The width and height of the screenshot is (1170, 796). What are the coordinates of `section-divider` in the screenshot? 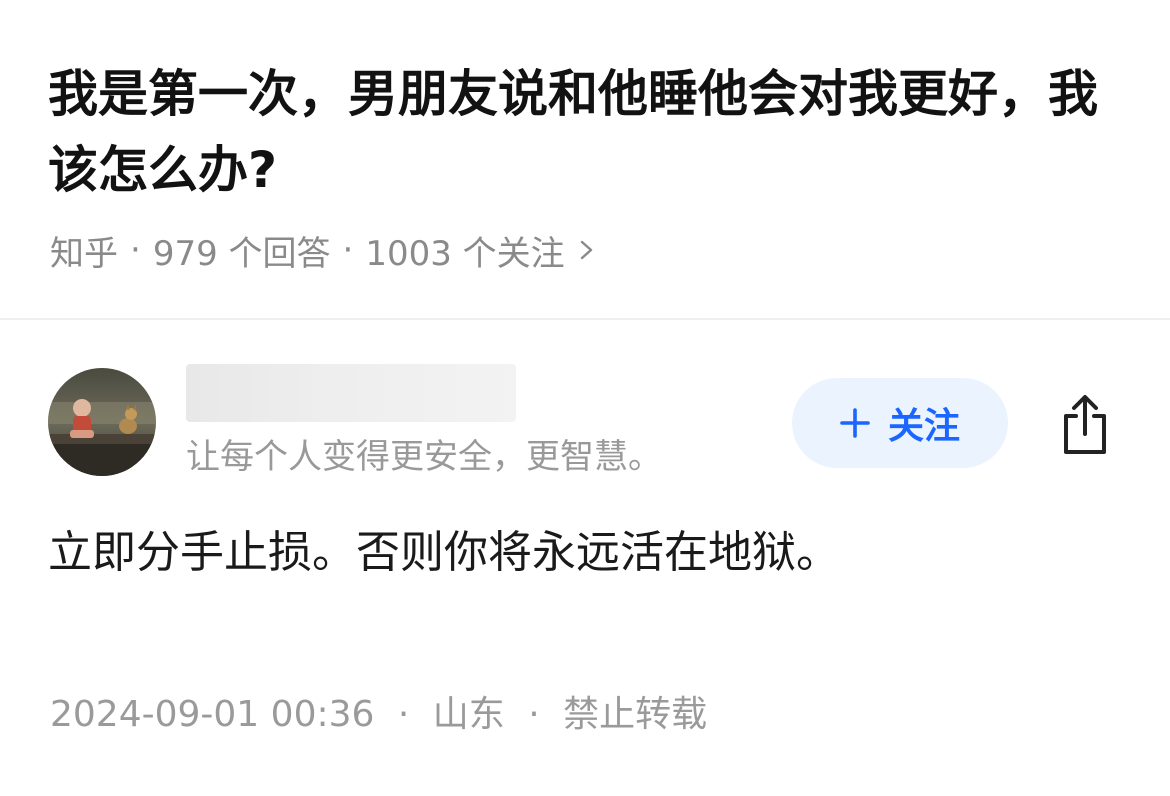 It's located at (585, 319).